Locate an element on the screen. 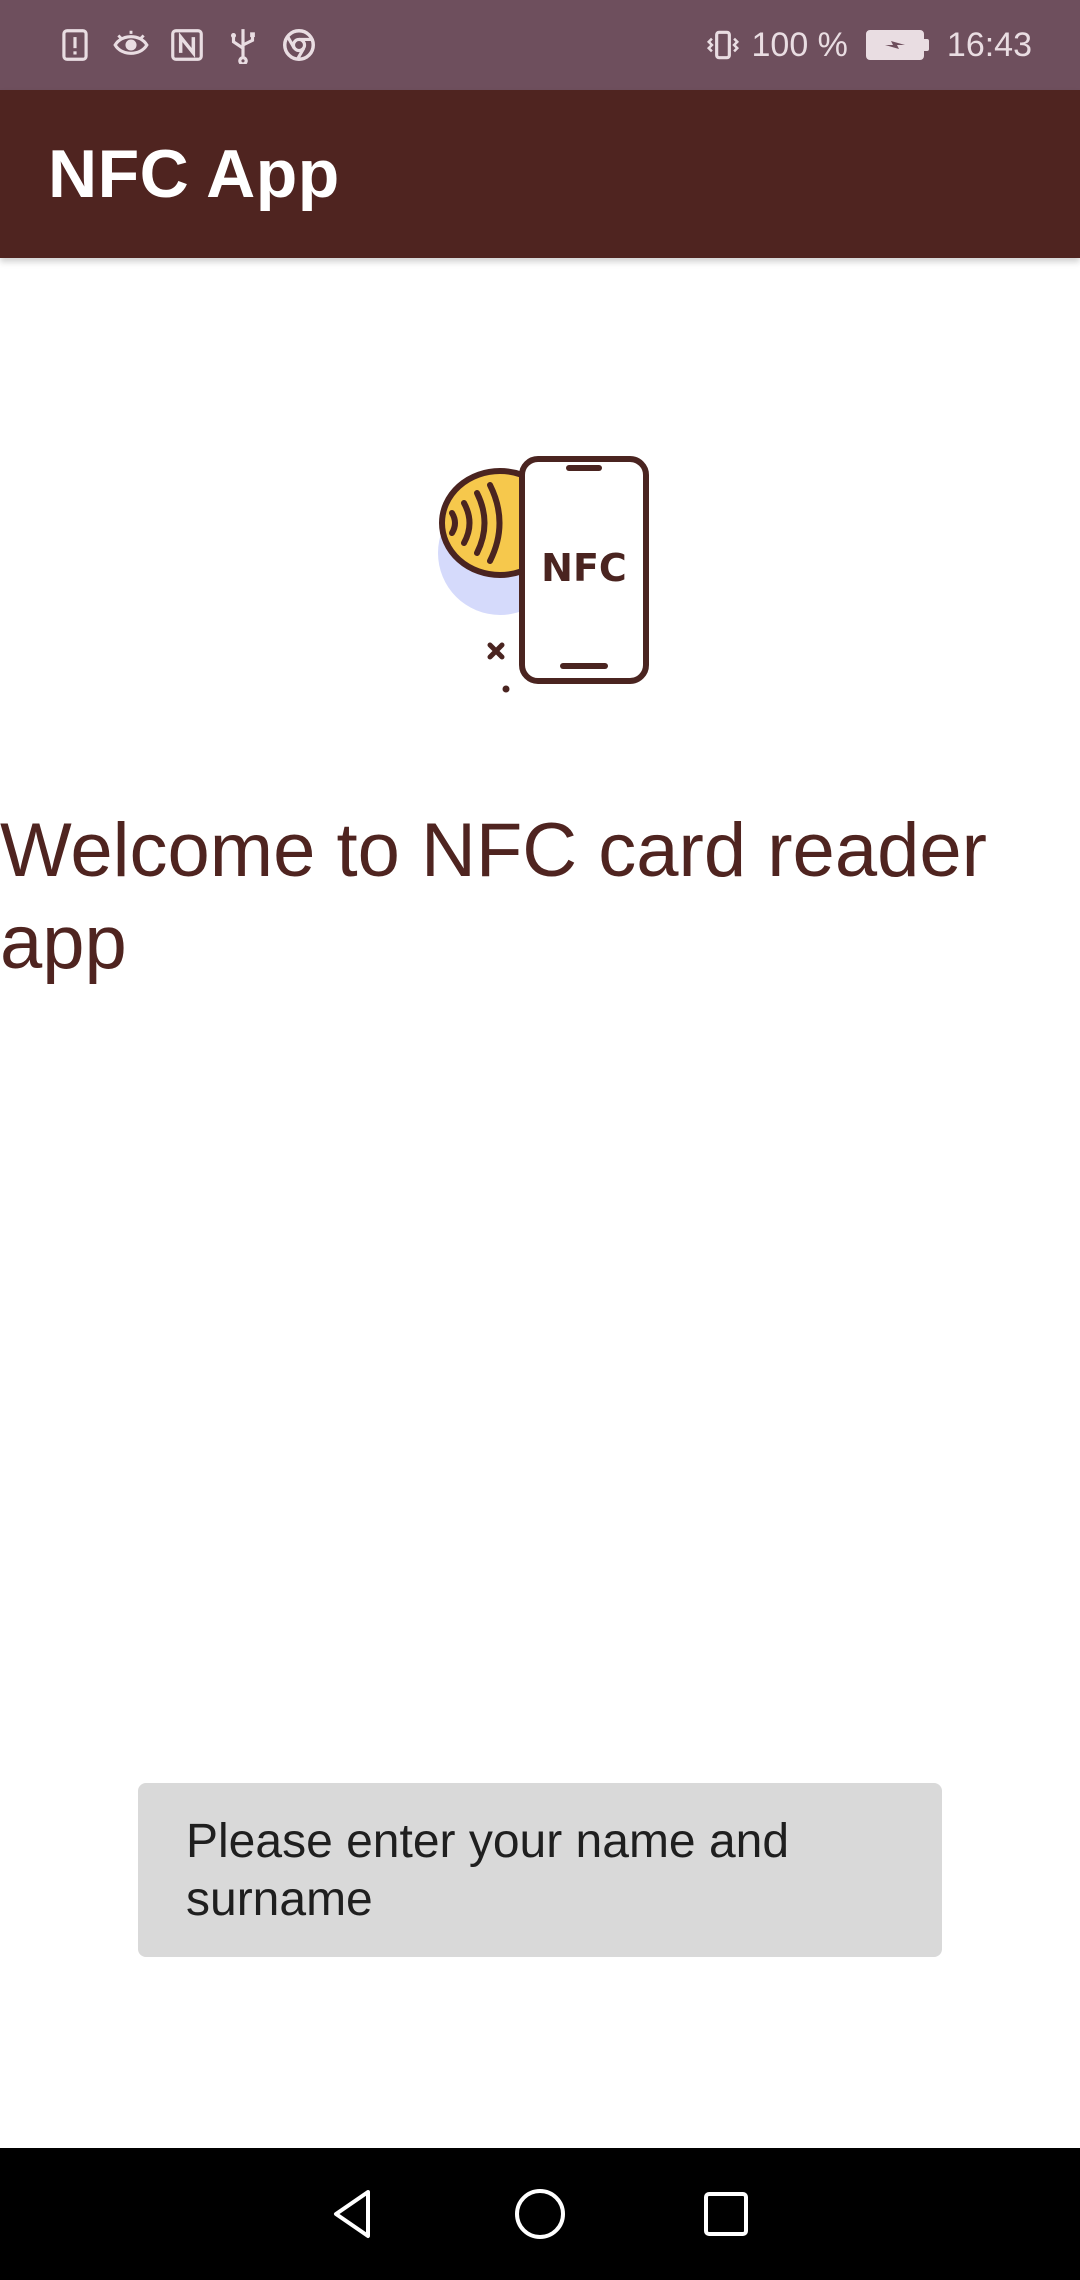  eye-icon is located at coordinates (131, 45).